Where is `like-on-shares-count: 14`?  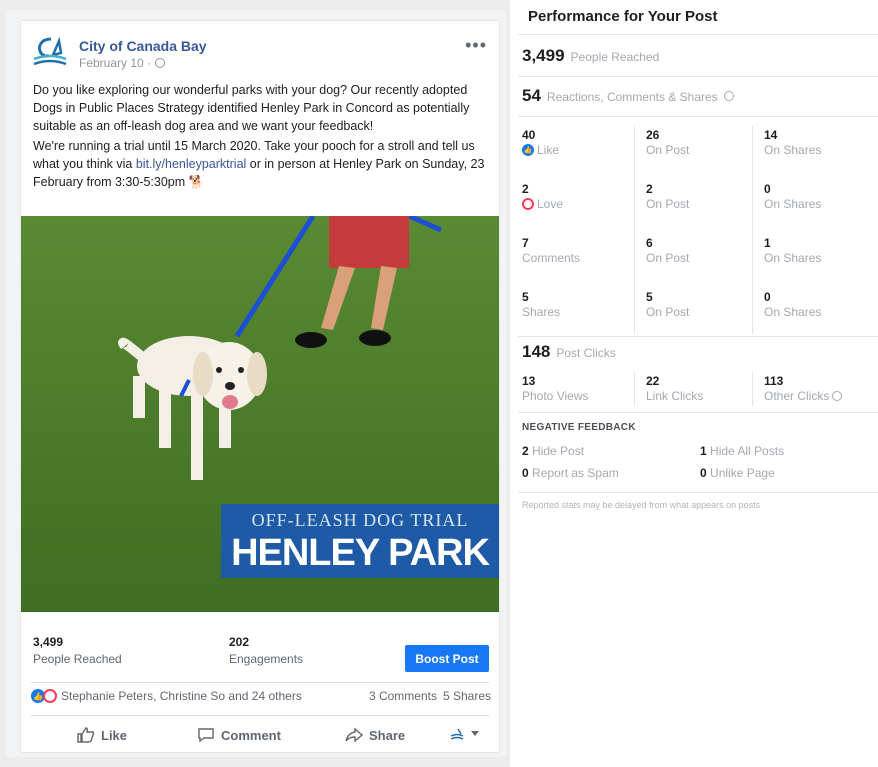 like-on-shares-count: 14 is located at coordinates (771, 135).